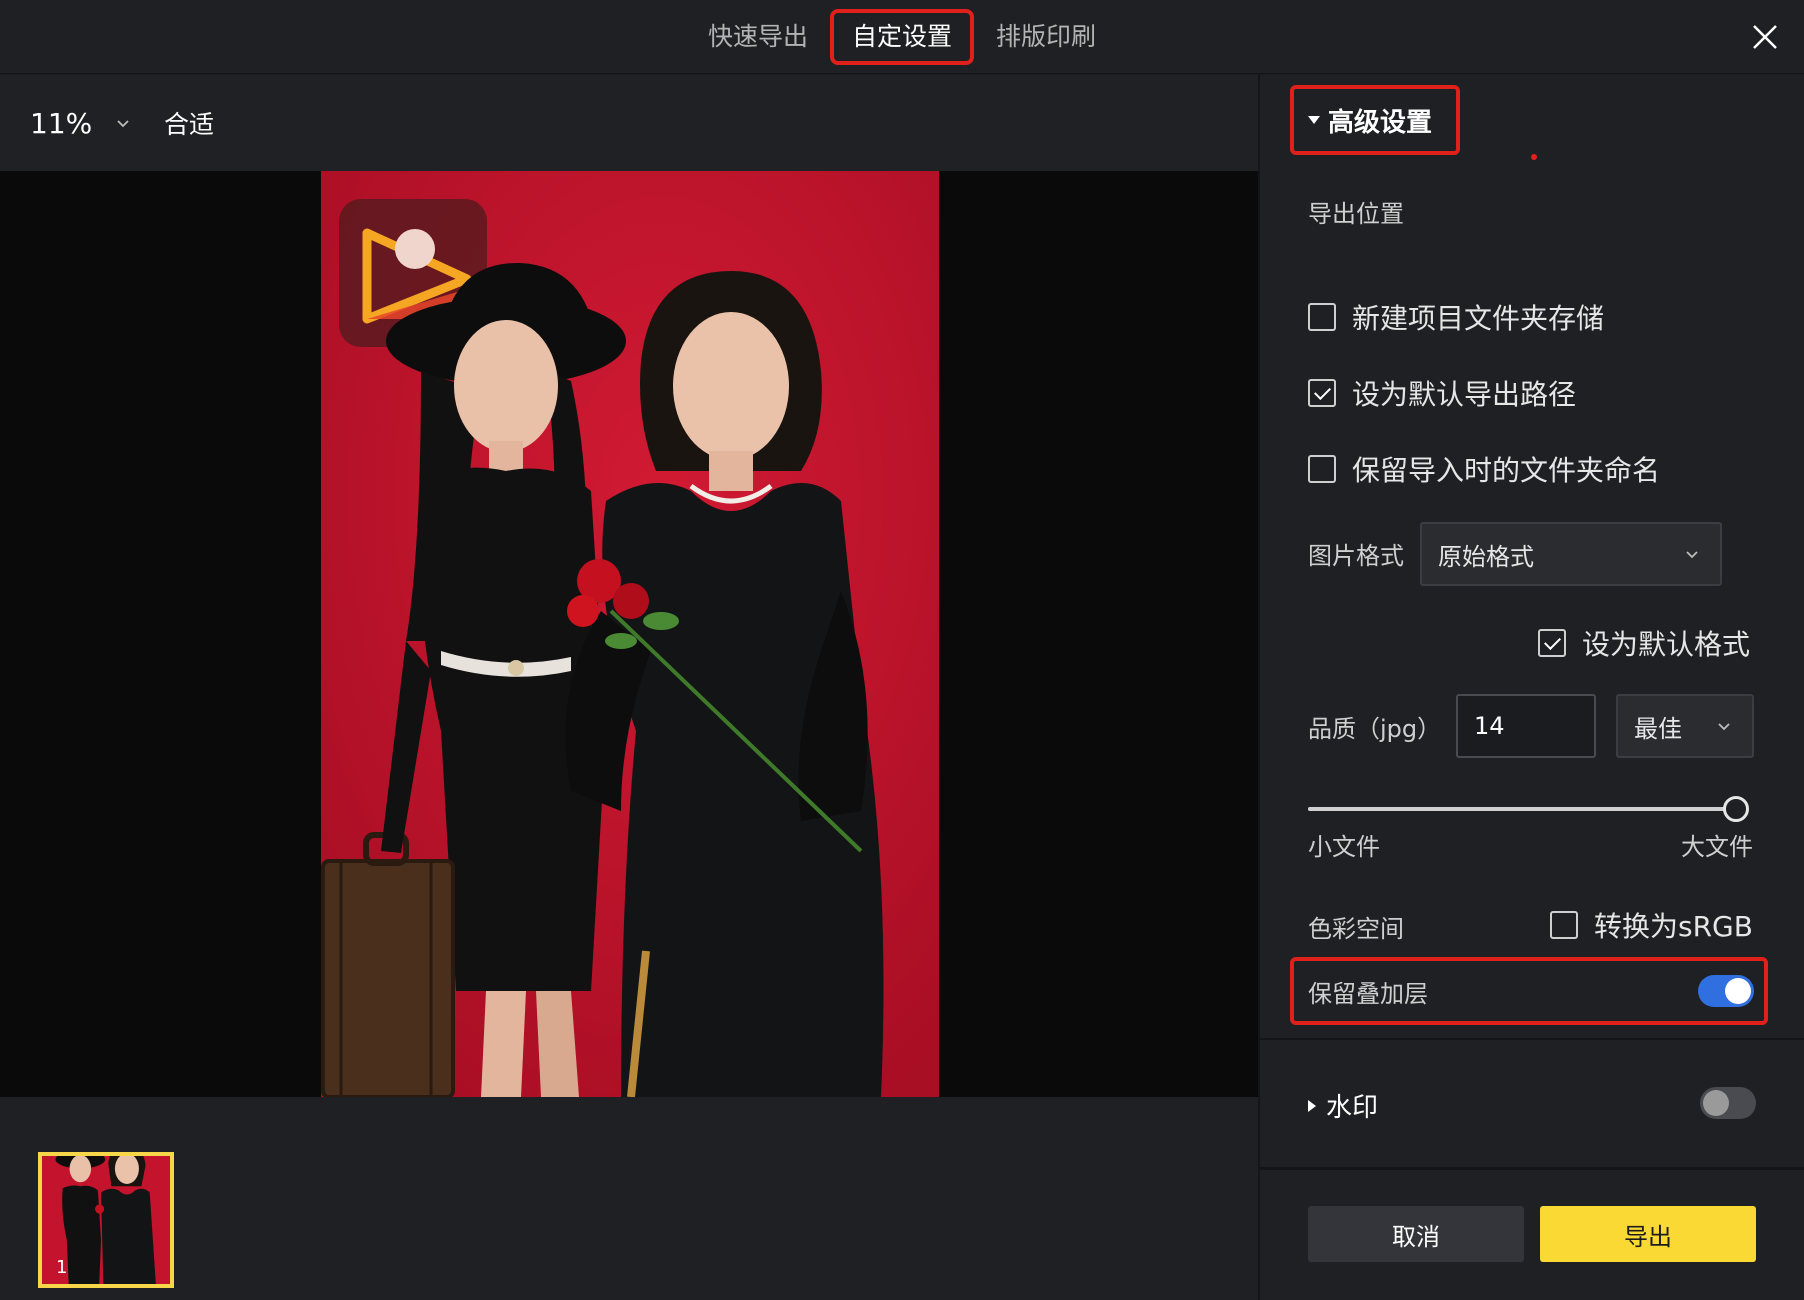 The height and width of the screenshot is (1300, 1804). Describe the element at coordinates (1356, 214) in the screenshot. I see `export-location-label: 导出位置` at that location.